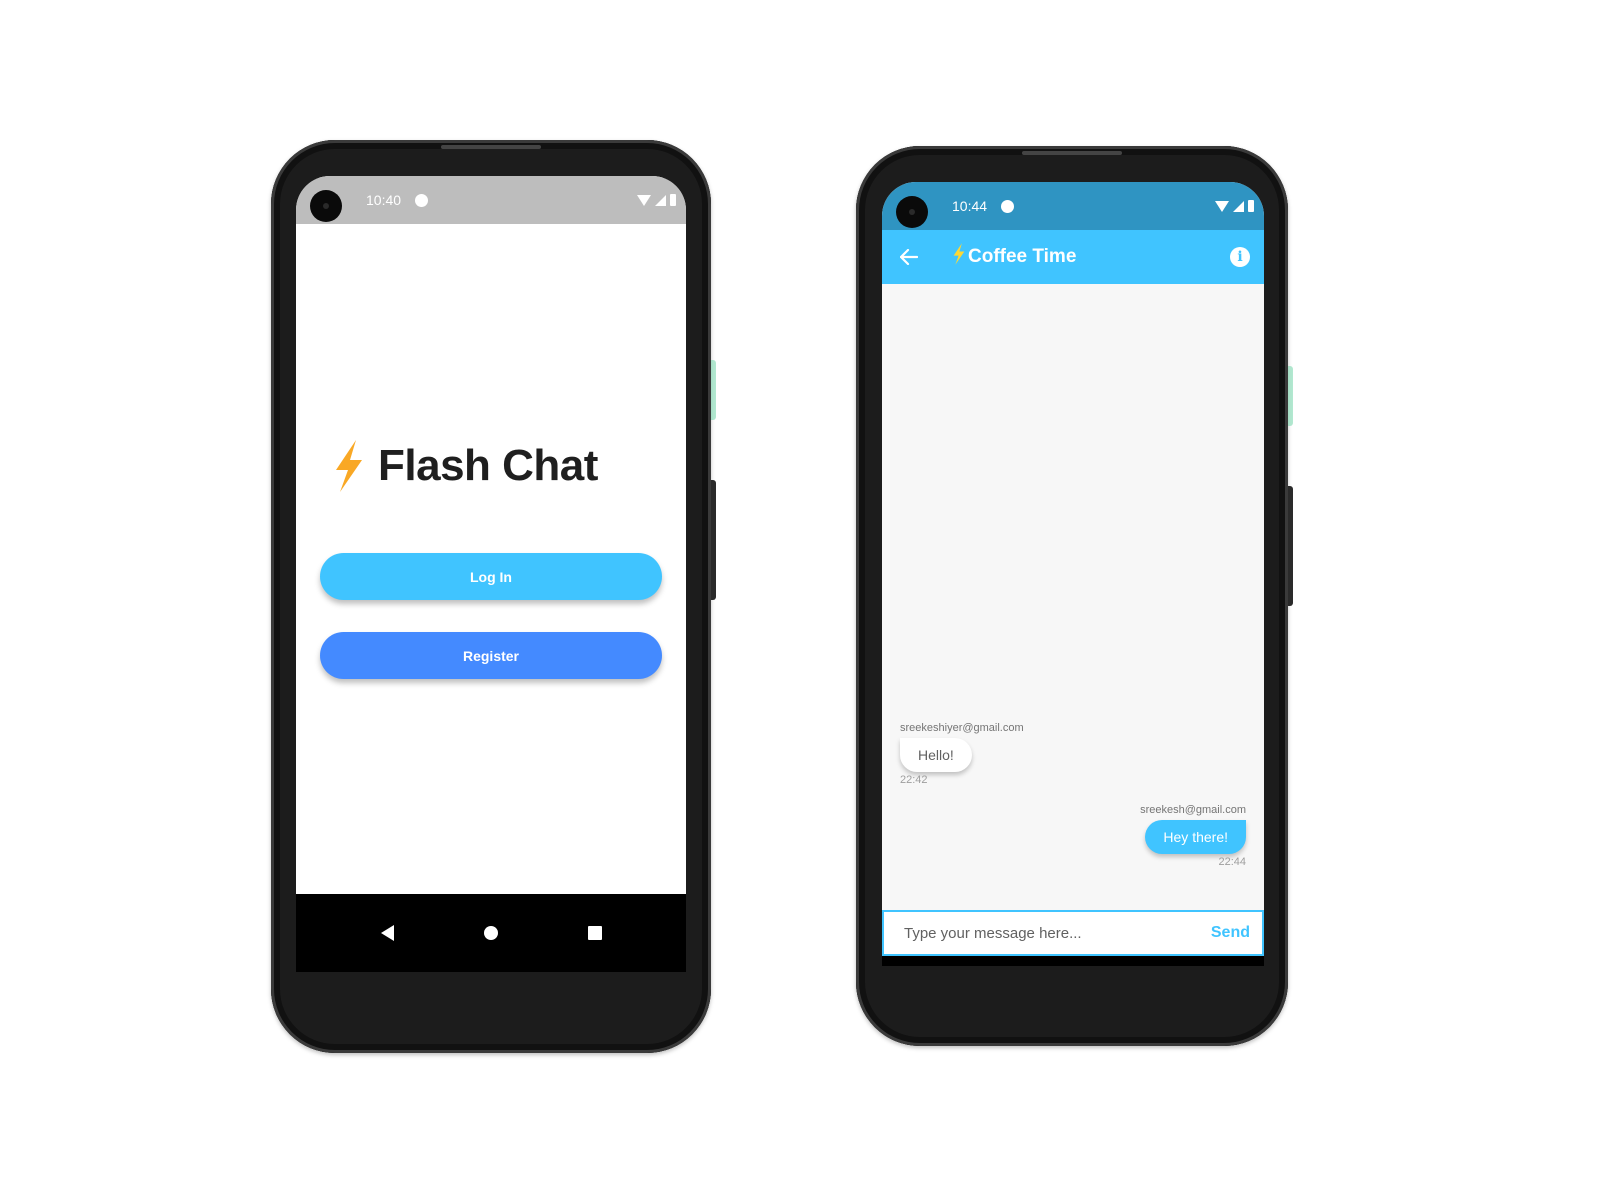 Image resolution: width=1600 pixels, height=1200 pixels. Describe the element at coordinates (488, 465) in the screenshot. I see `app-title: Flash Chat` at that location.